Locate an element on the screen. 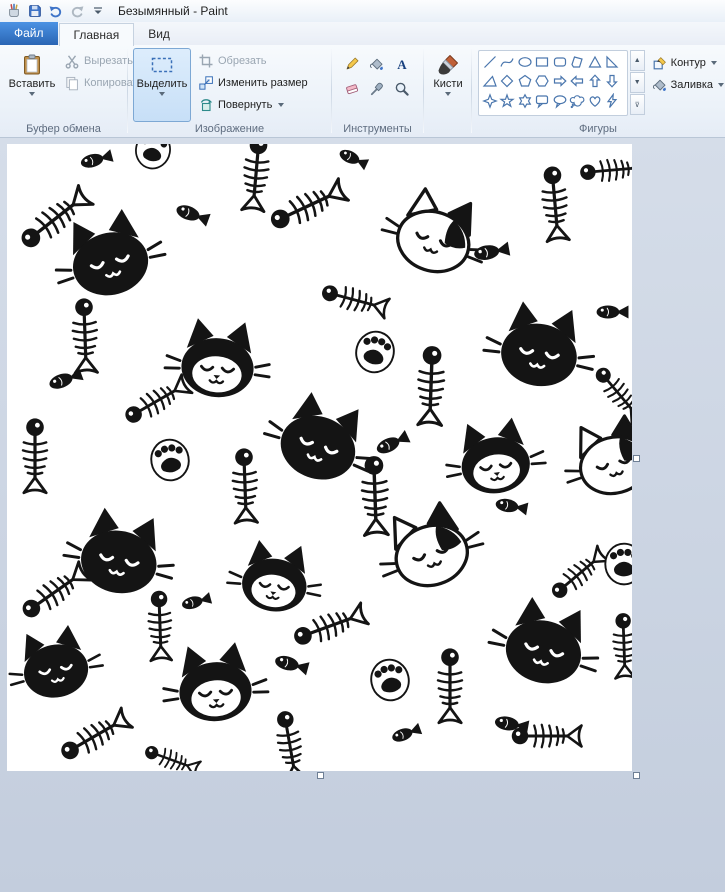  canvas-resize-handle-corner is located at coordinates (636, 775).